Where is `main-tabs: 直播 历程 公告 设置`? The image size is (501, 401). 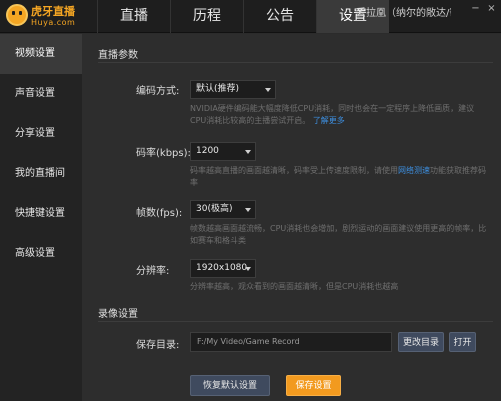
main-tabs: 直播 历程 公告 设置 is located at coordinates (243, 16).